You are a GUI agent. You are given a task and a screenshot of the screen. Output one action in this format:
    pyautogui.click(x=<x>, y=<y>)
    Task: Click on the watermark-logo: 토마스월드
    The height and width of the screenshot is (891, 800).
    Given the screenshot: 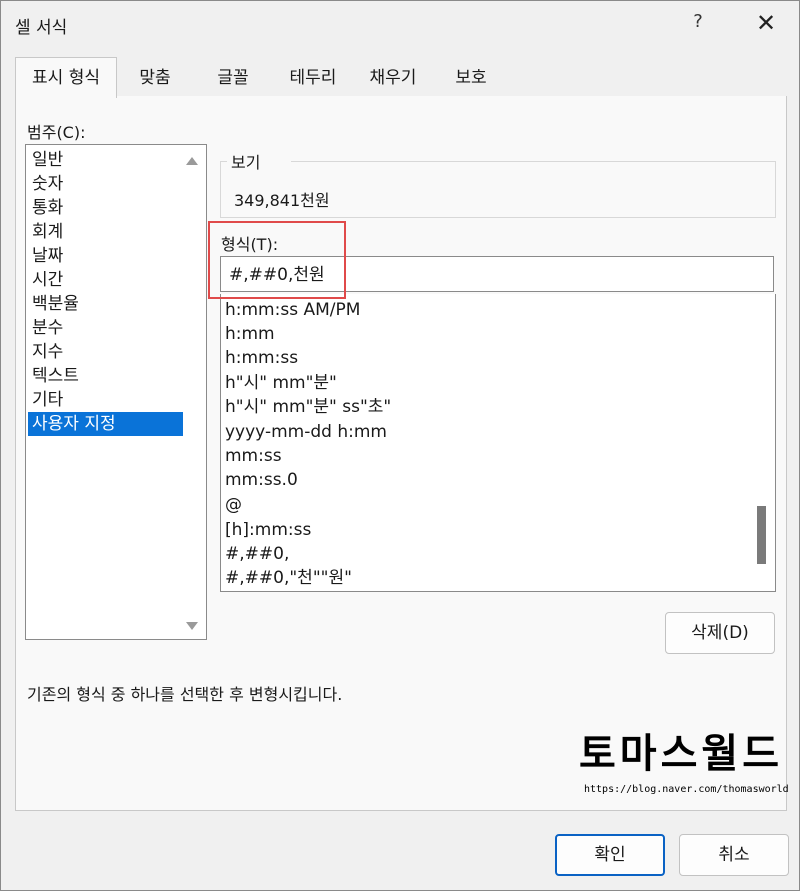 What is the action you would take?
    pyautogui.click(x=681, y=754)
    